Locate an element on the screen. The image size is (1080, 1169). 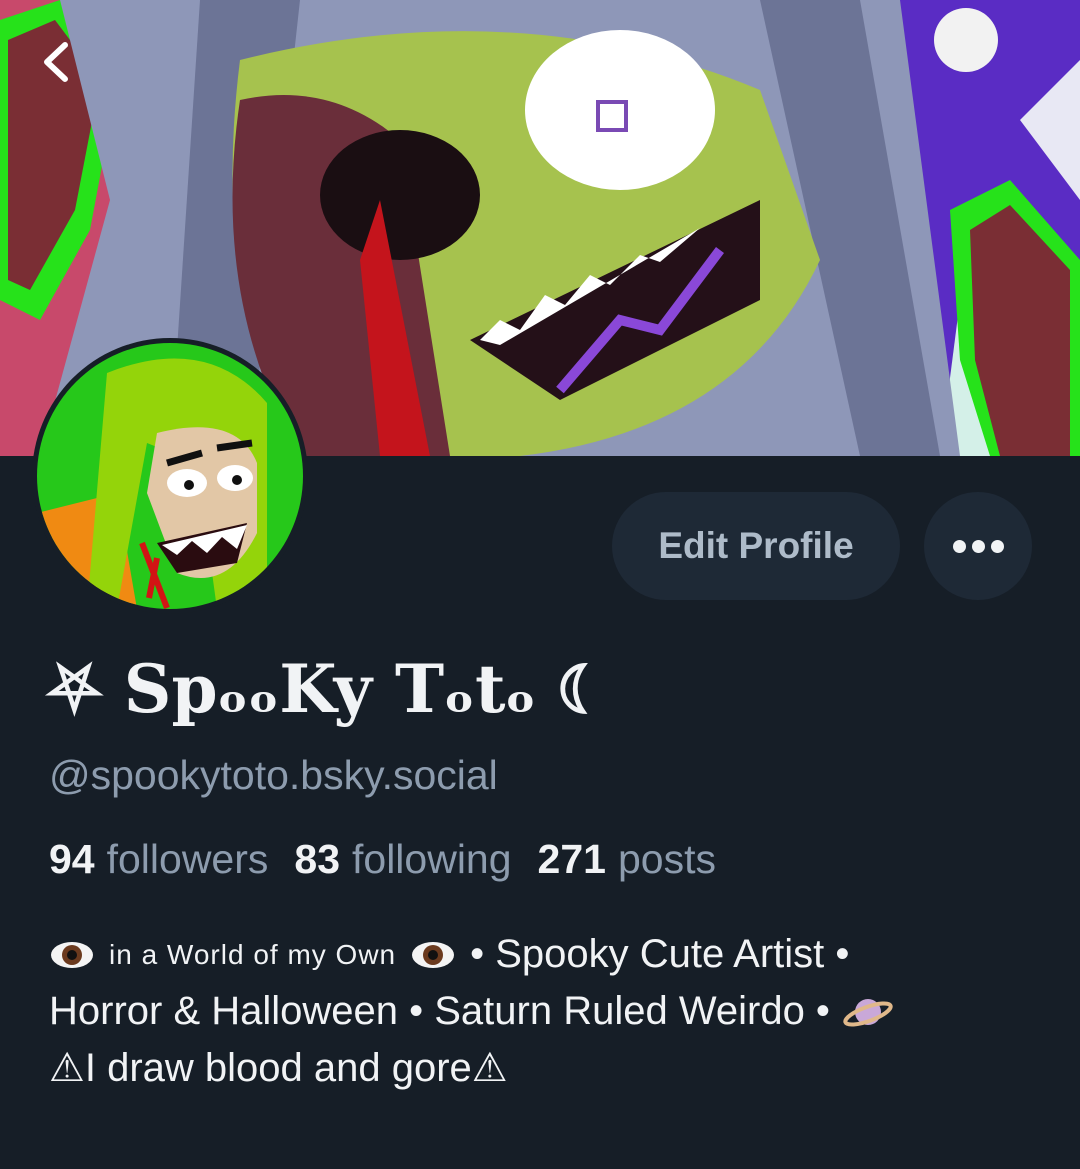
chevron-left-icon is located at coordinates (56, 62).